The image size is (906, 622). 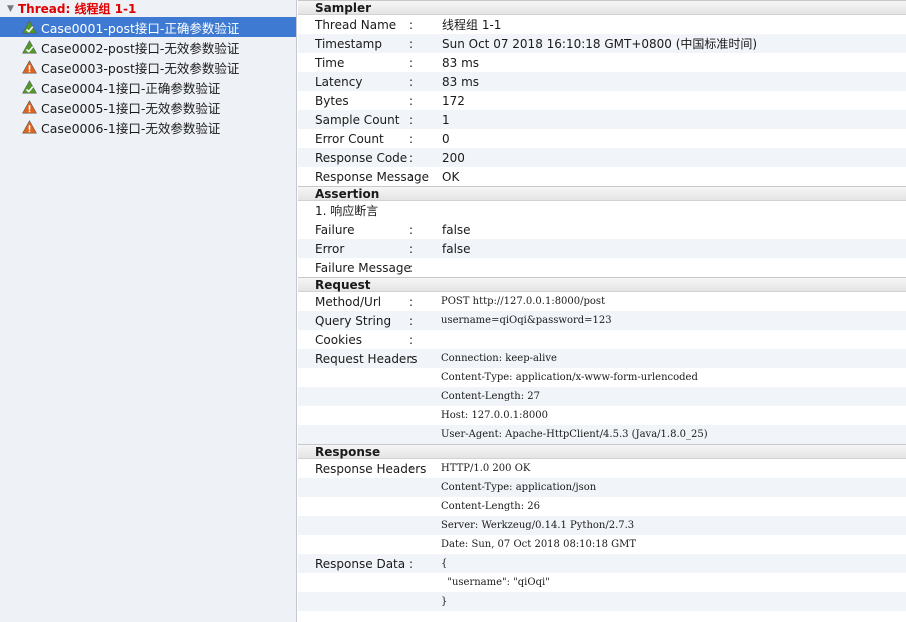 What do you see at coordinates (602, 468) in the screenshot?
I see `response-row: Response Headers: HTTP/1.0 200 OK` at bounding box center [602, 468].